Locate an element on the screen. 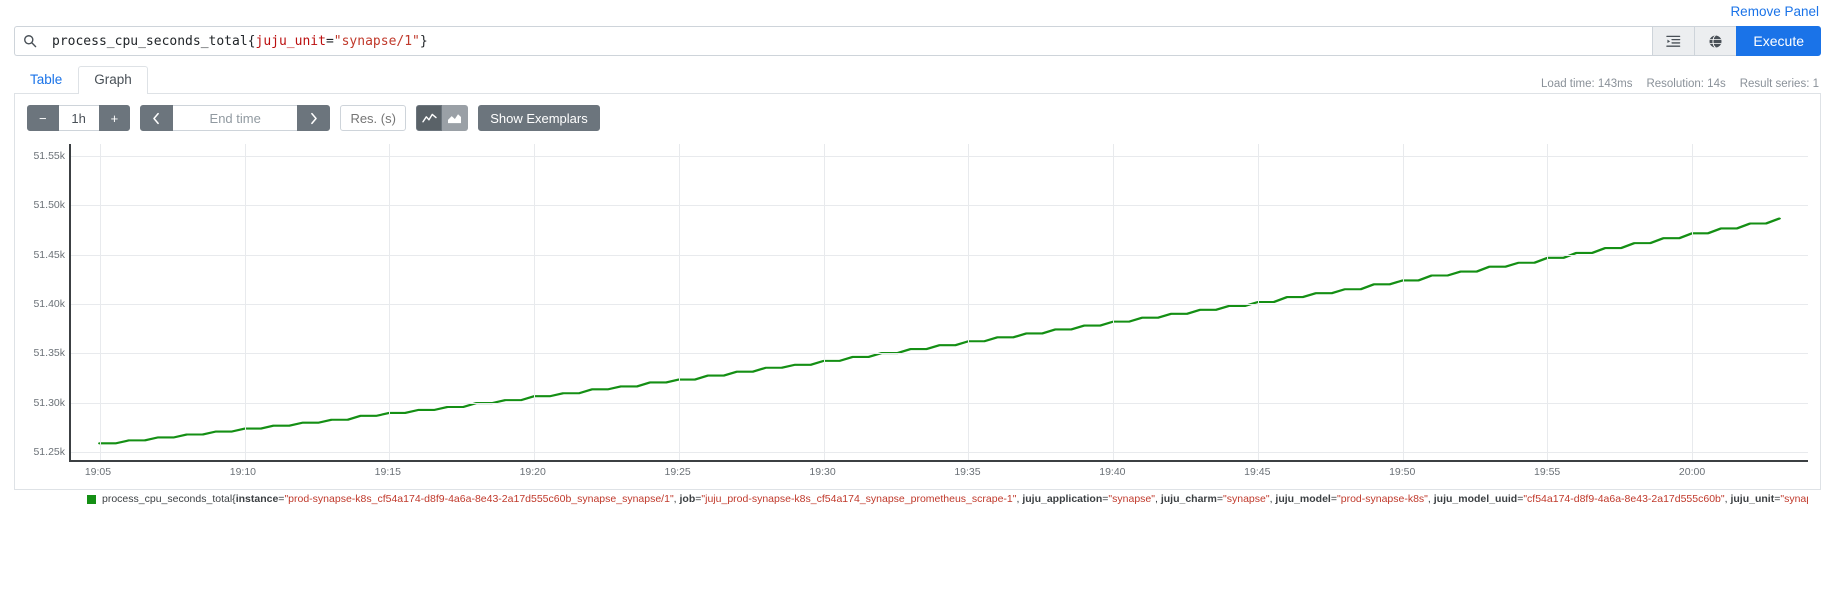 The image size is (1835, 612). x-axis-tick-label: 19:45 is located at coordinates (1257, 472).